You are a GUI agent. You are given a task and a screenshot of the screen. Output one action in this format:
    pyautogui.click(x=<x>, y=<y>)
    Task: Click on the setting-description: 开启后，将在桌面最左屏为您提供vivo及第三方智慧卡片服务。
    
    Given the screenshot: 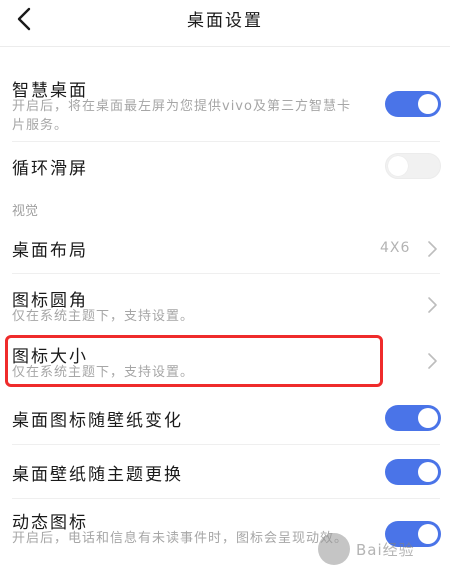 What is the action you would take?
    pyautogui.click(x=181, y=116)
    